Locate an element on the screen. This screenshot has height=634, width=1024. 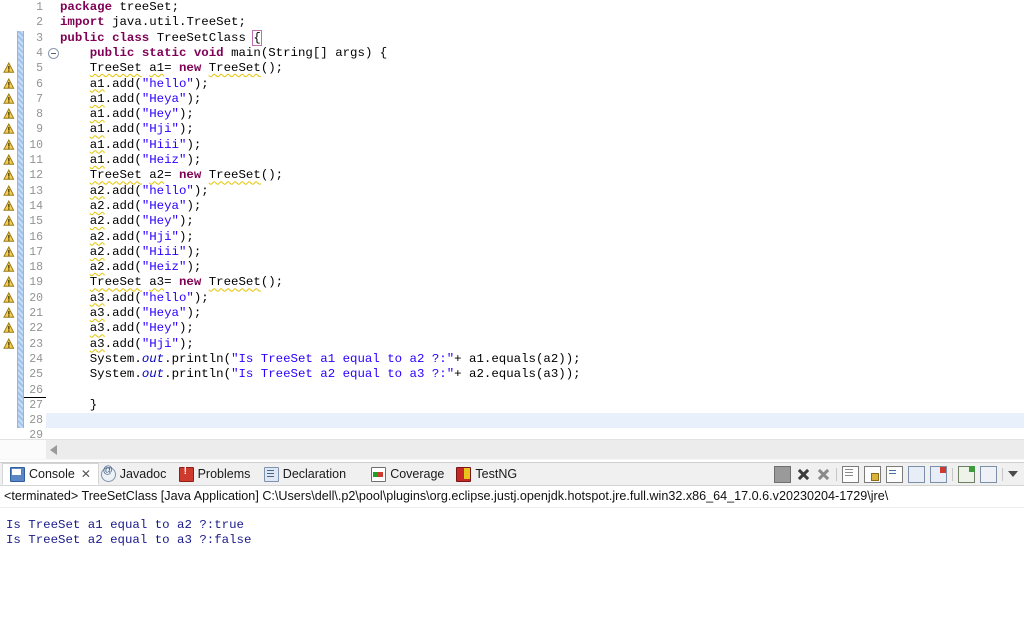
tab-label: Console is located at coordinates (52, 474).